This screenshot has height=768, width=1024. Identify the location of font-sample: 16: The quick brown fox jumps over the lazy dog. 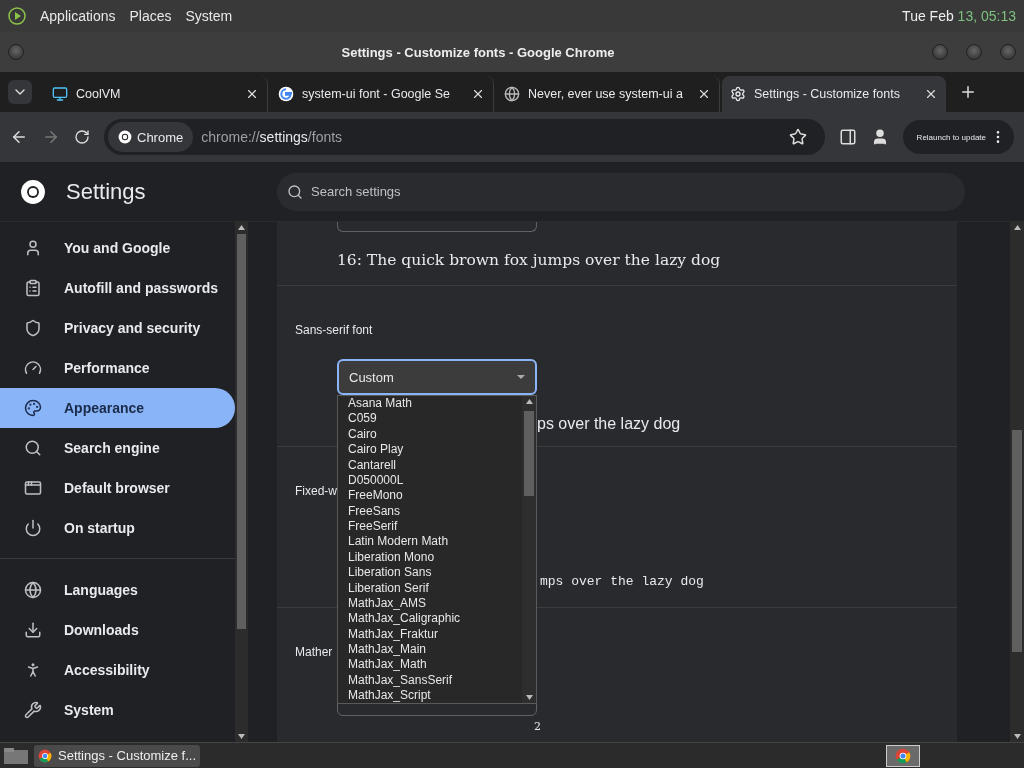
(529, 260).